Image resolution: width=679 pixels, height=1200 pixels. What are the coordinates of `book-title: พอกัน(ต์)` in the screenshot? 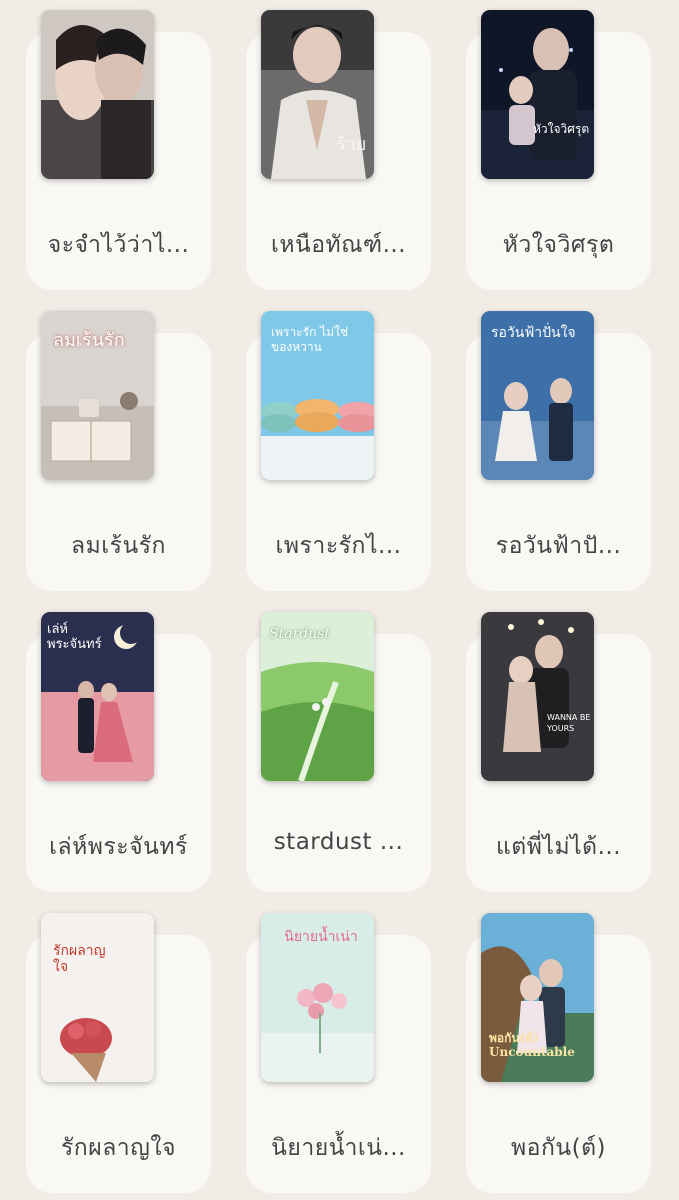 It's located at (558, 1148).